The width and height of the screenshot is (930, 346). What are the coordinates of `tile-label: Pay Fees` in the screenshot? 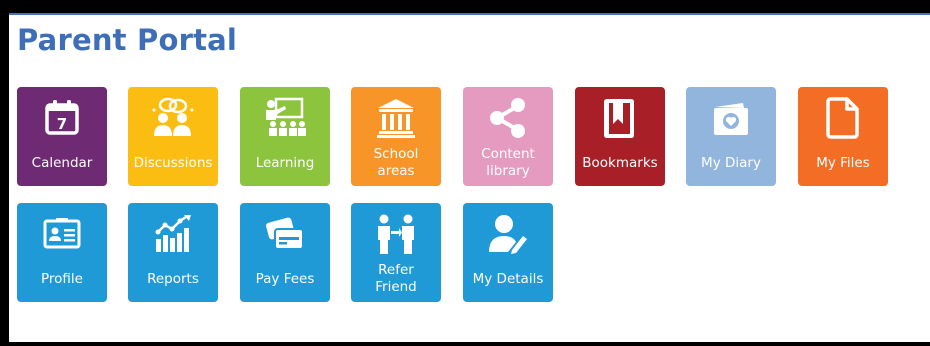 It's located at (285, 278).